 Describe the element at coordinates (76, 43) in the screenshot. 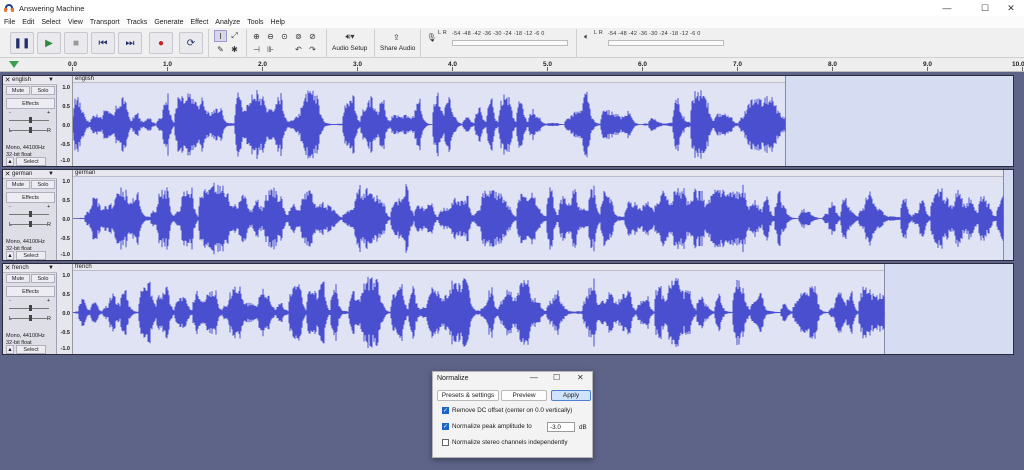

I see `stop-button: ■` at that location.